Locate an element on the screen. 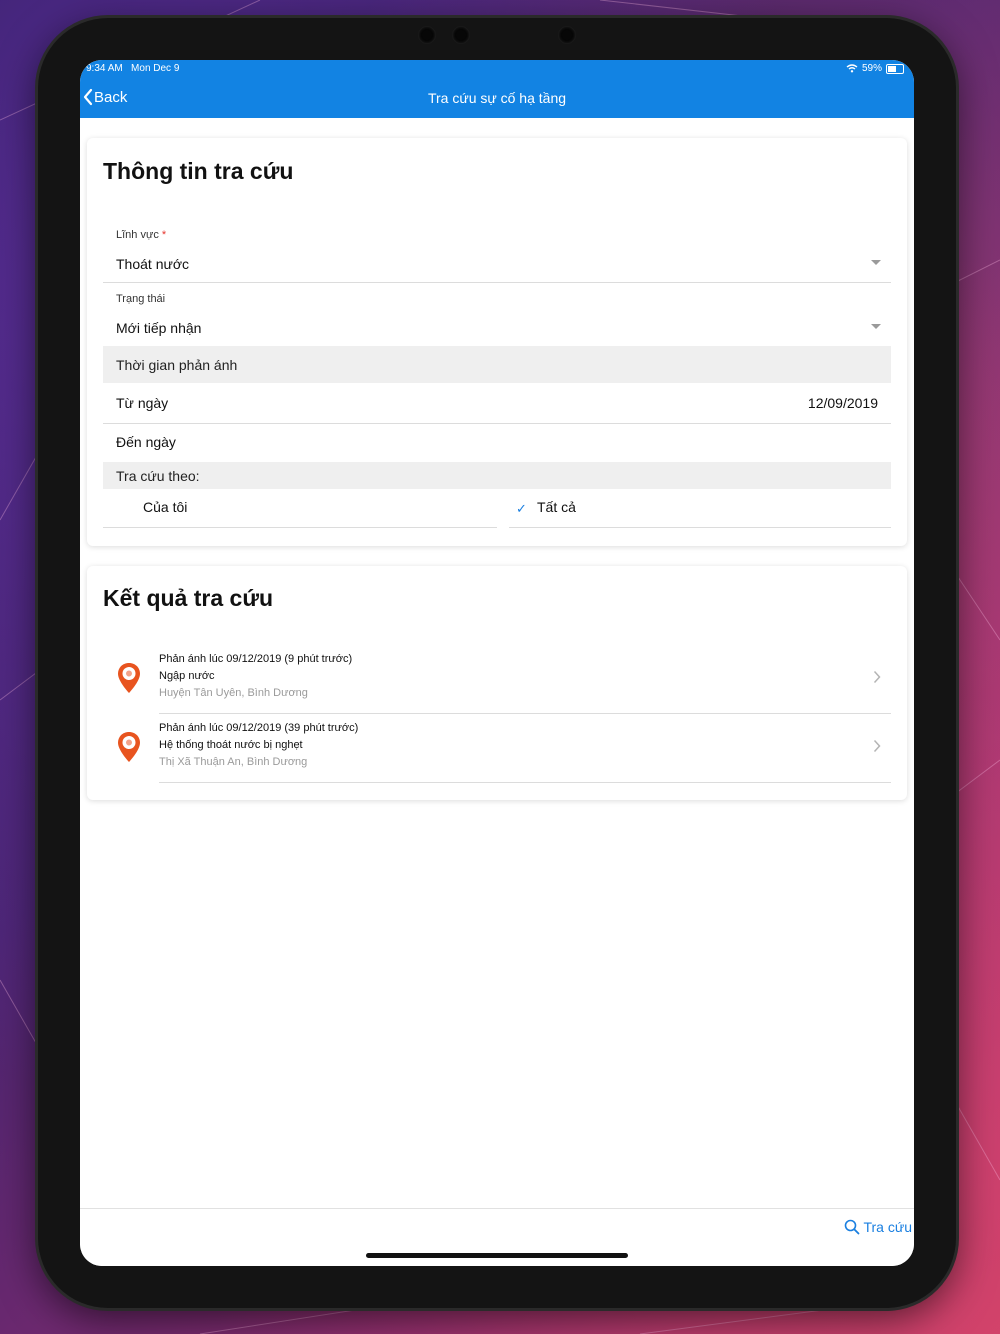 The image size is (1000, 1334). bottom-toolbar: Tra cứu is located at coordinates (497, 1237).